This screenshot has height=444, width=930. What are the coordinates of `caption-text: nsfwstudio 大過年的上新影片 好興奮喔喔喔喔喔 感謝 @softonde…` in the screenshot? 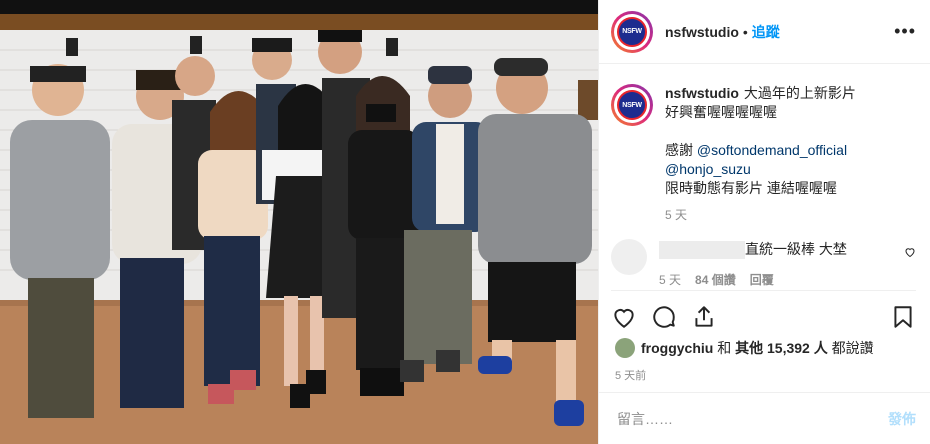 It's located at (760, 154).